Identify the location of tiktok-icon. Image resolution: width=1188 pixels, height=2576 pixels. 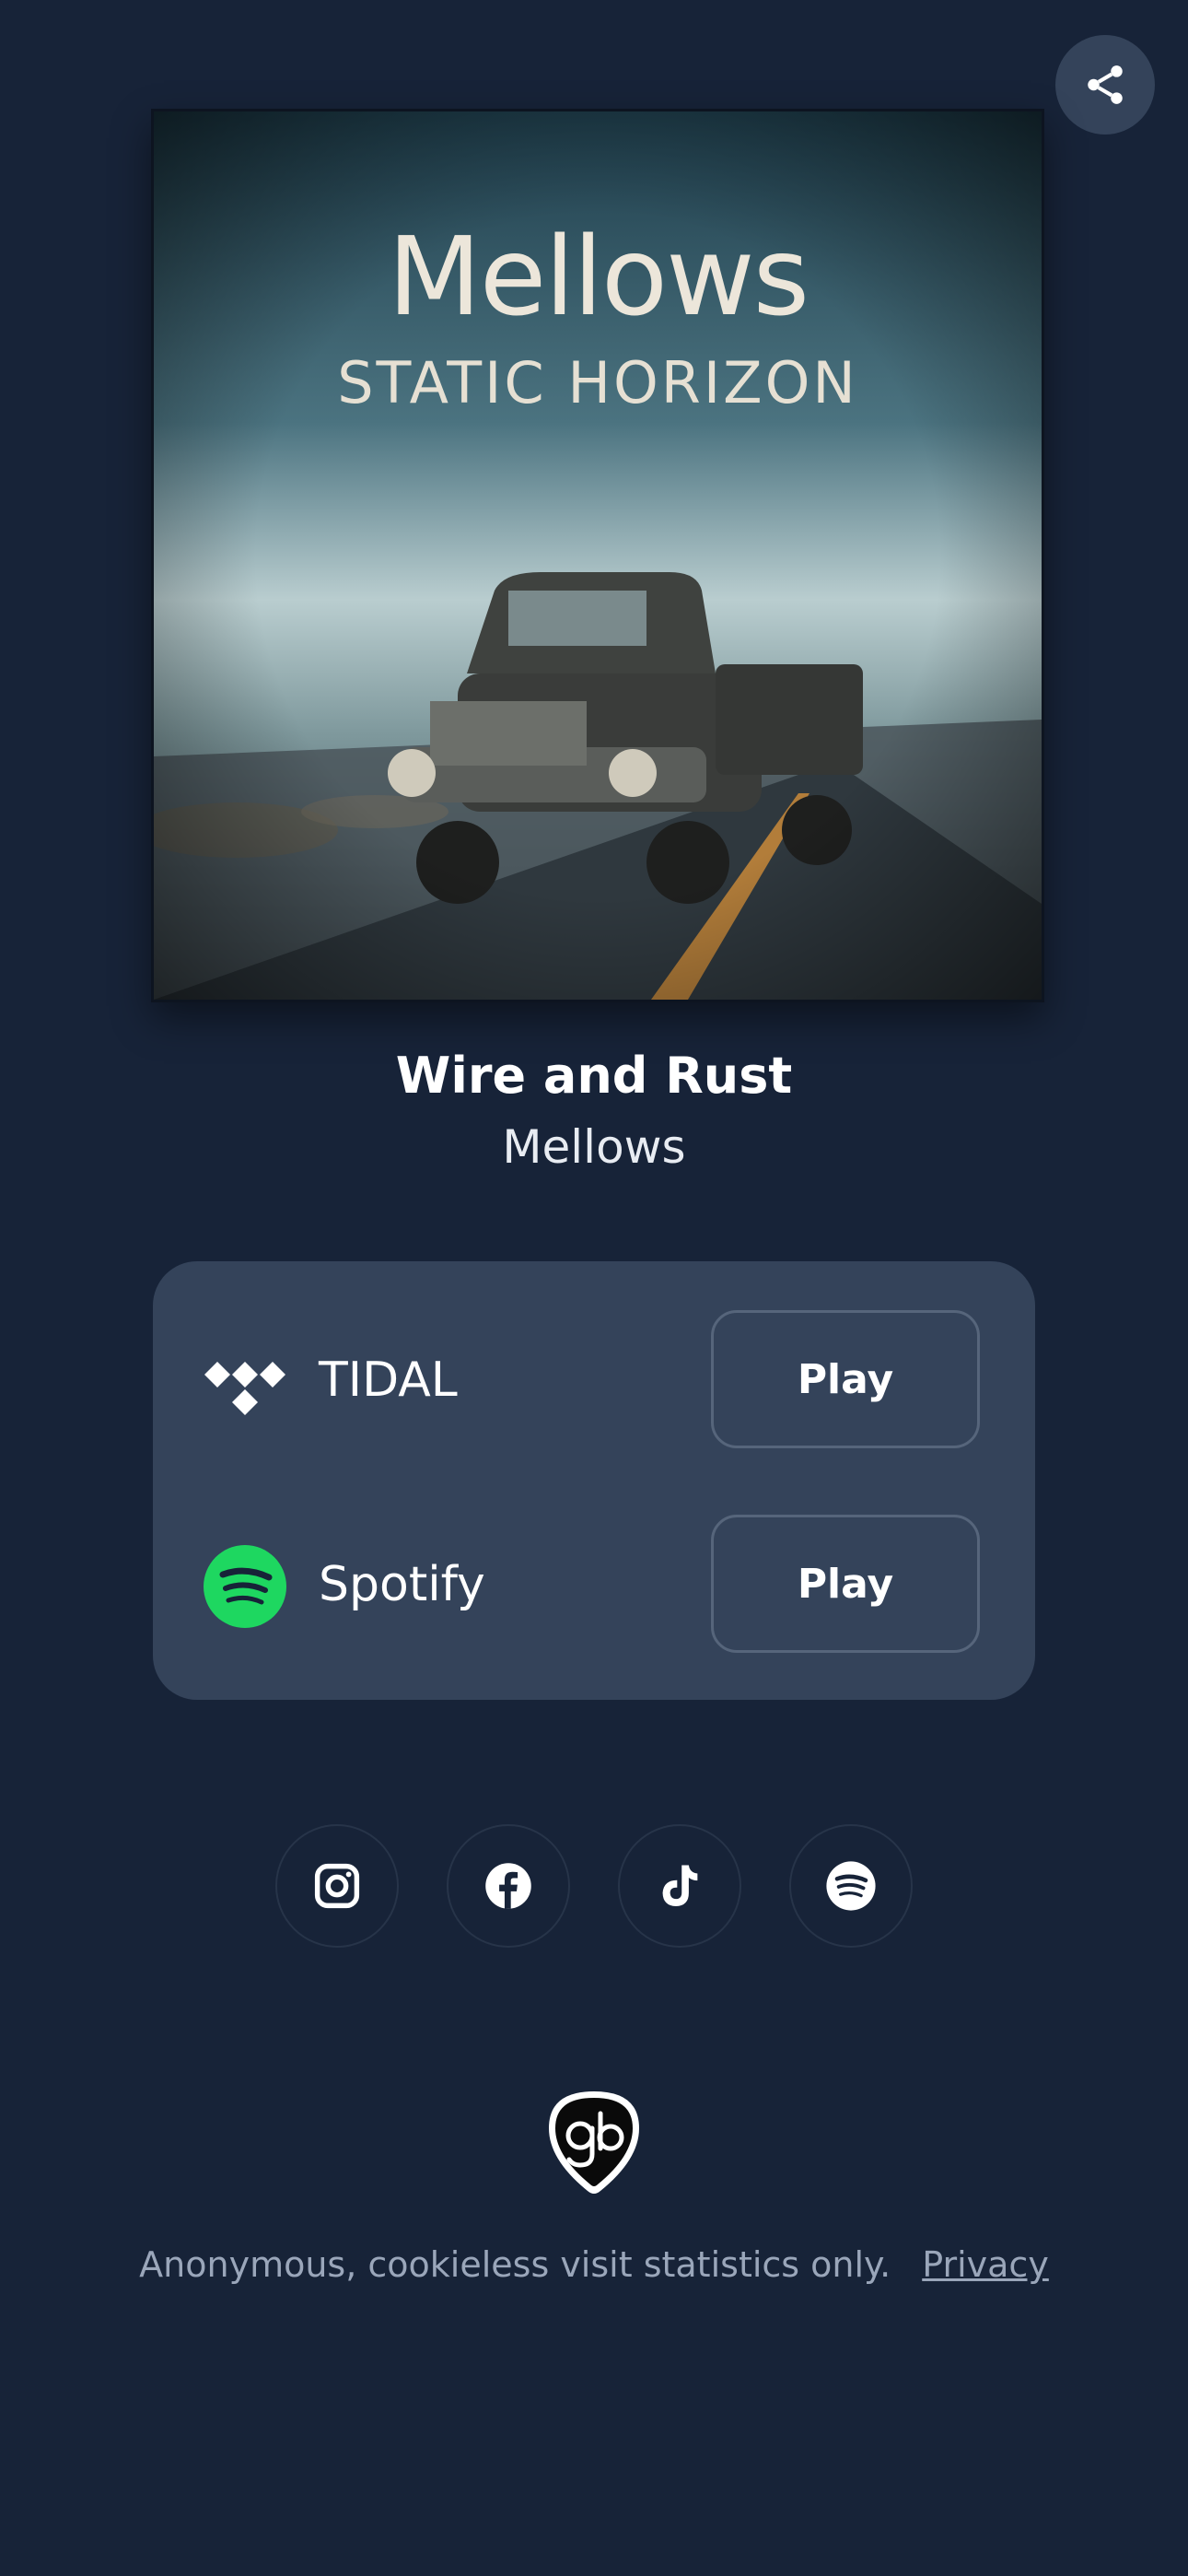
(680, 1886).